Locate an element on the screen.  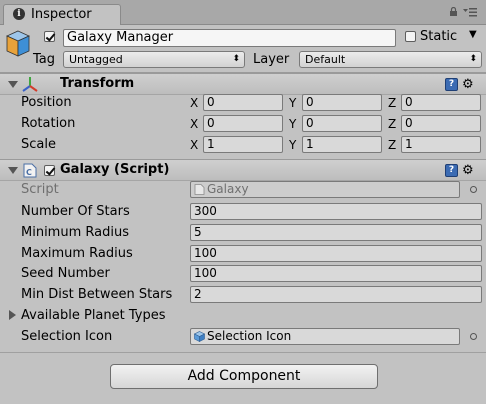
position-label: Position is located at coordinates (46, 102).